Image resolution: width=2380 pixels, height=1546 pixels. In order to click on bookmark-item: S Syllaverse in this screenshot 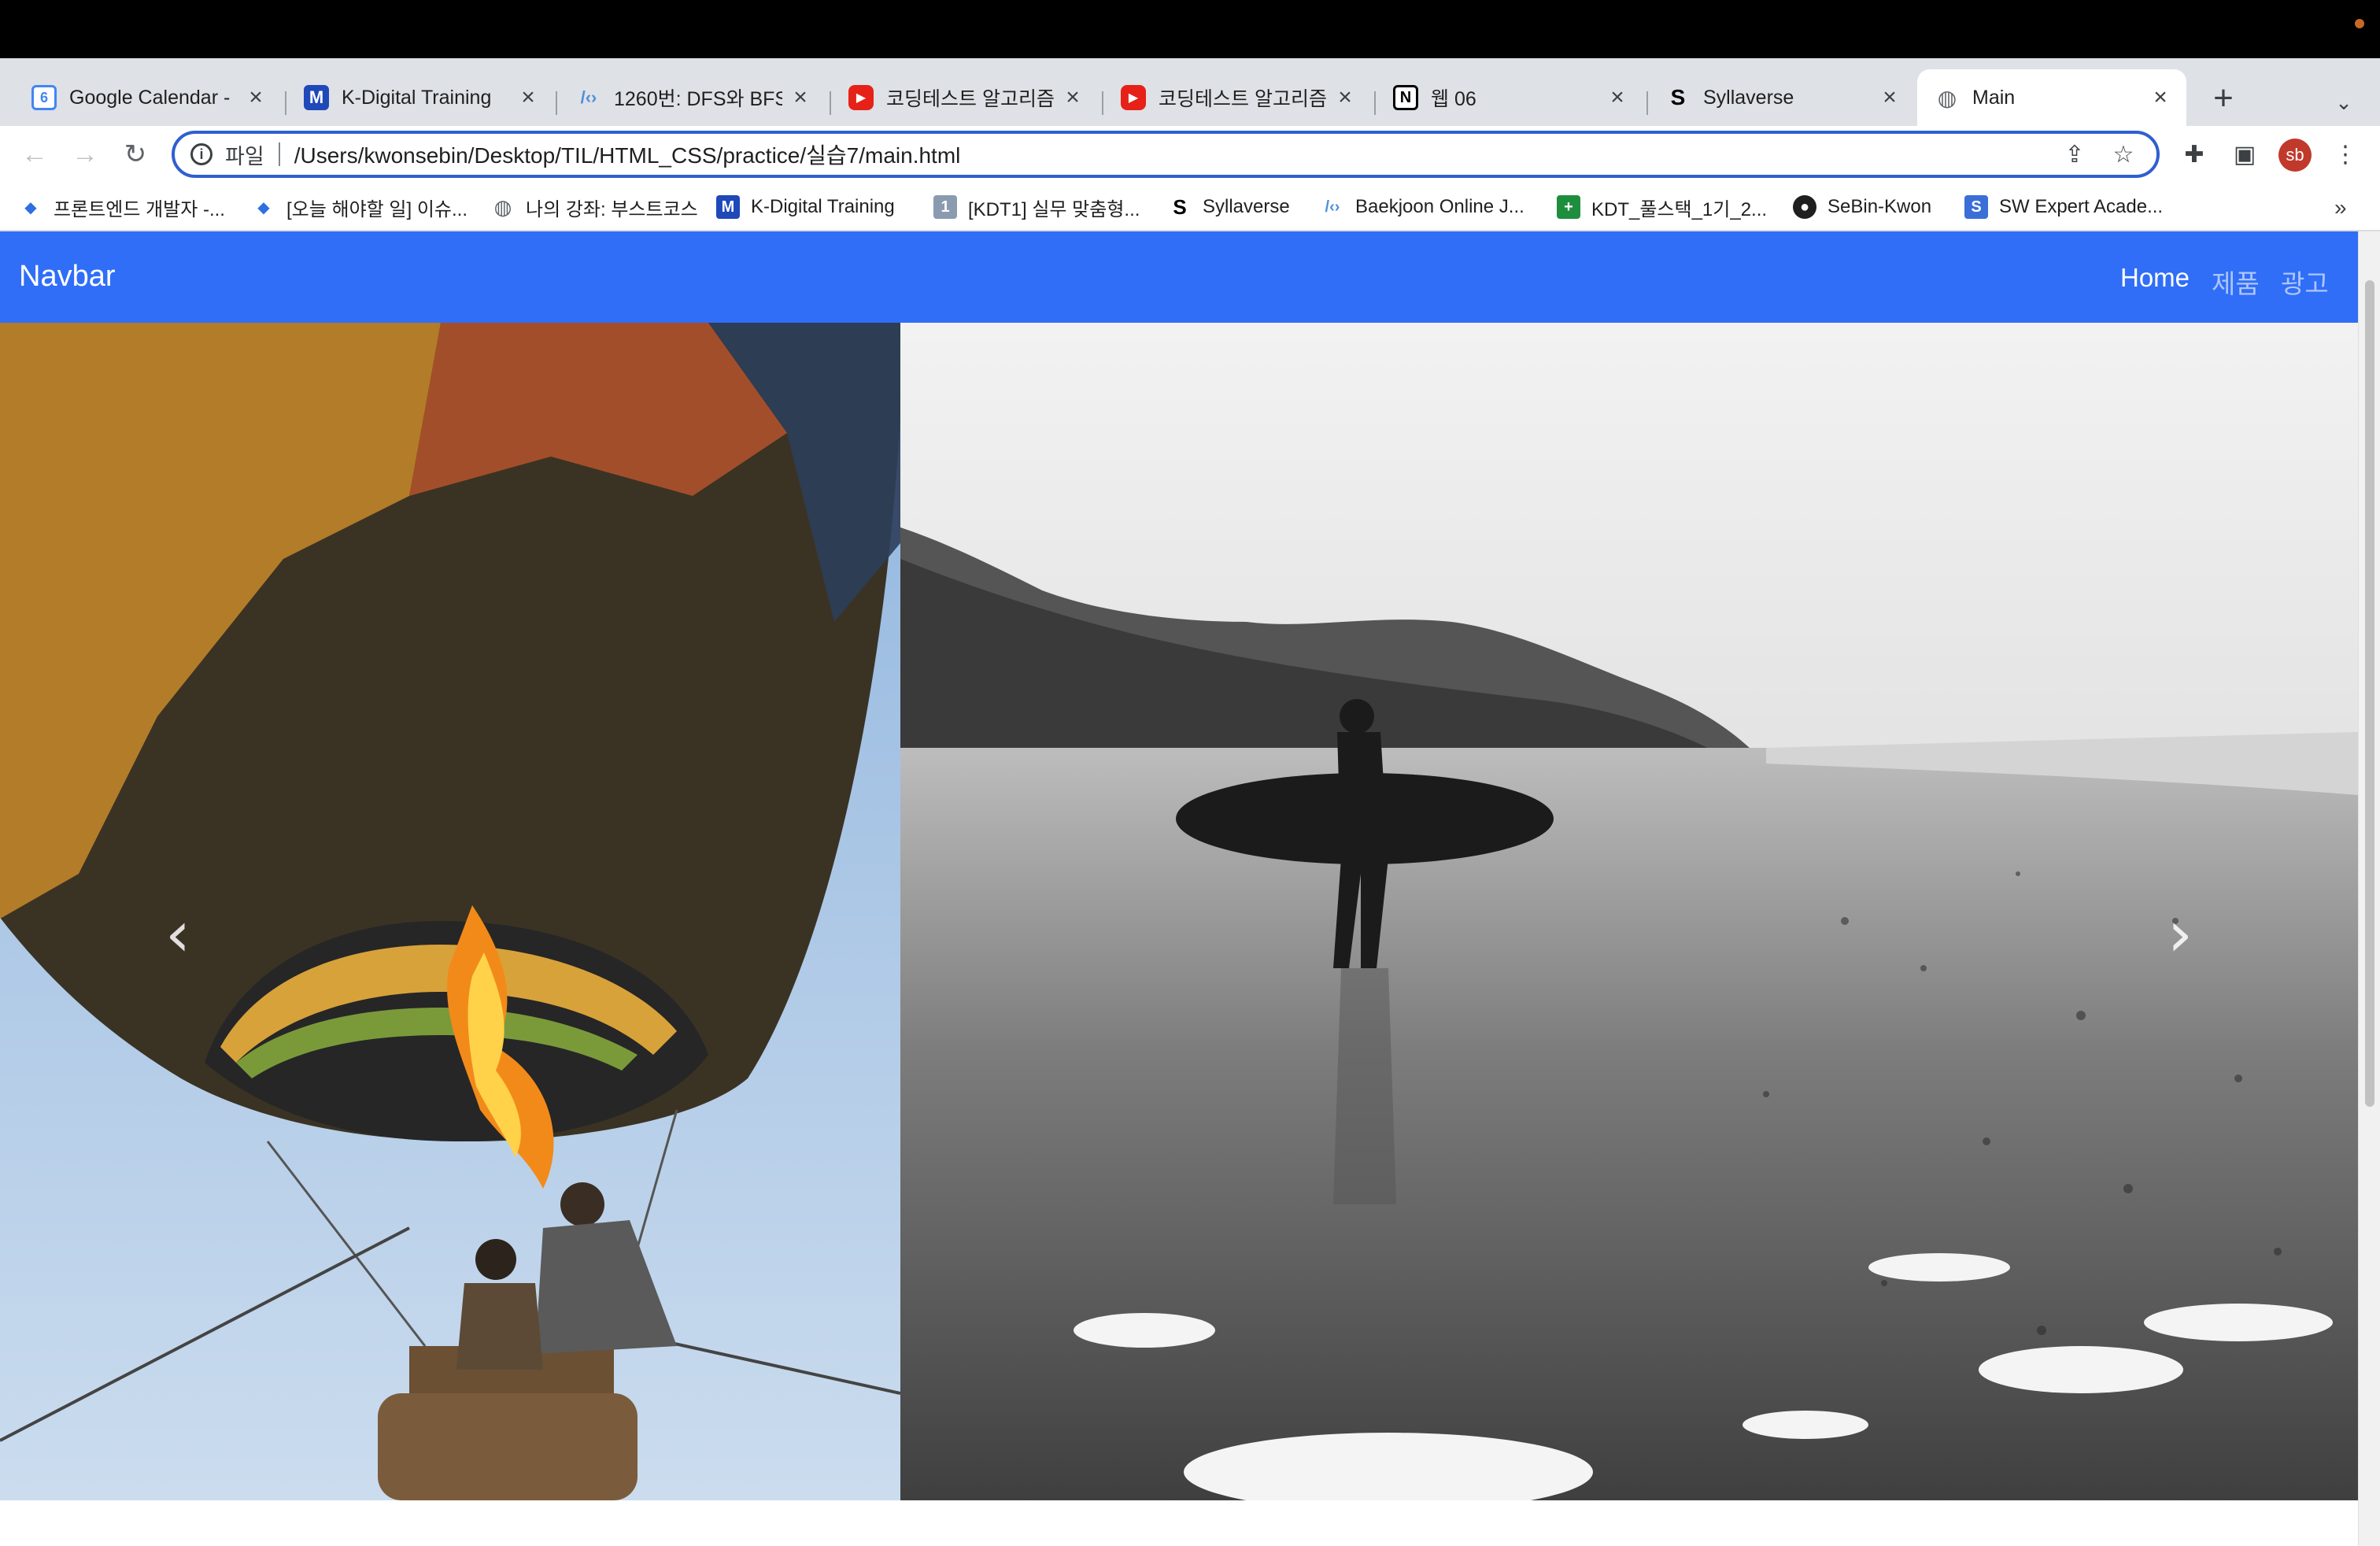, I will do `click(1229, 207)`.